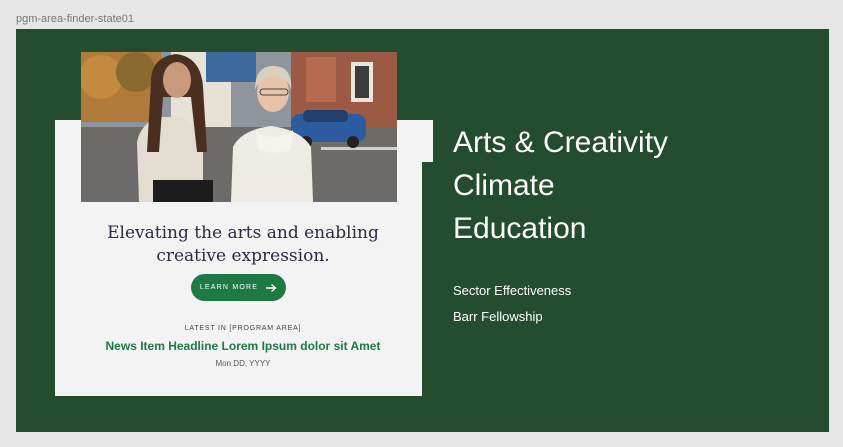 The width and height of the screenshot is (843, 447). I want to click on arrow-right-icon, so click(271, 287).